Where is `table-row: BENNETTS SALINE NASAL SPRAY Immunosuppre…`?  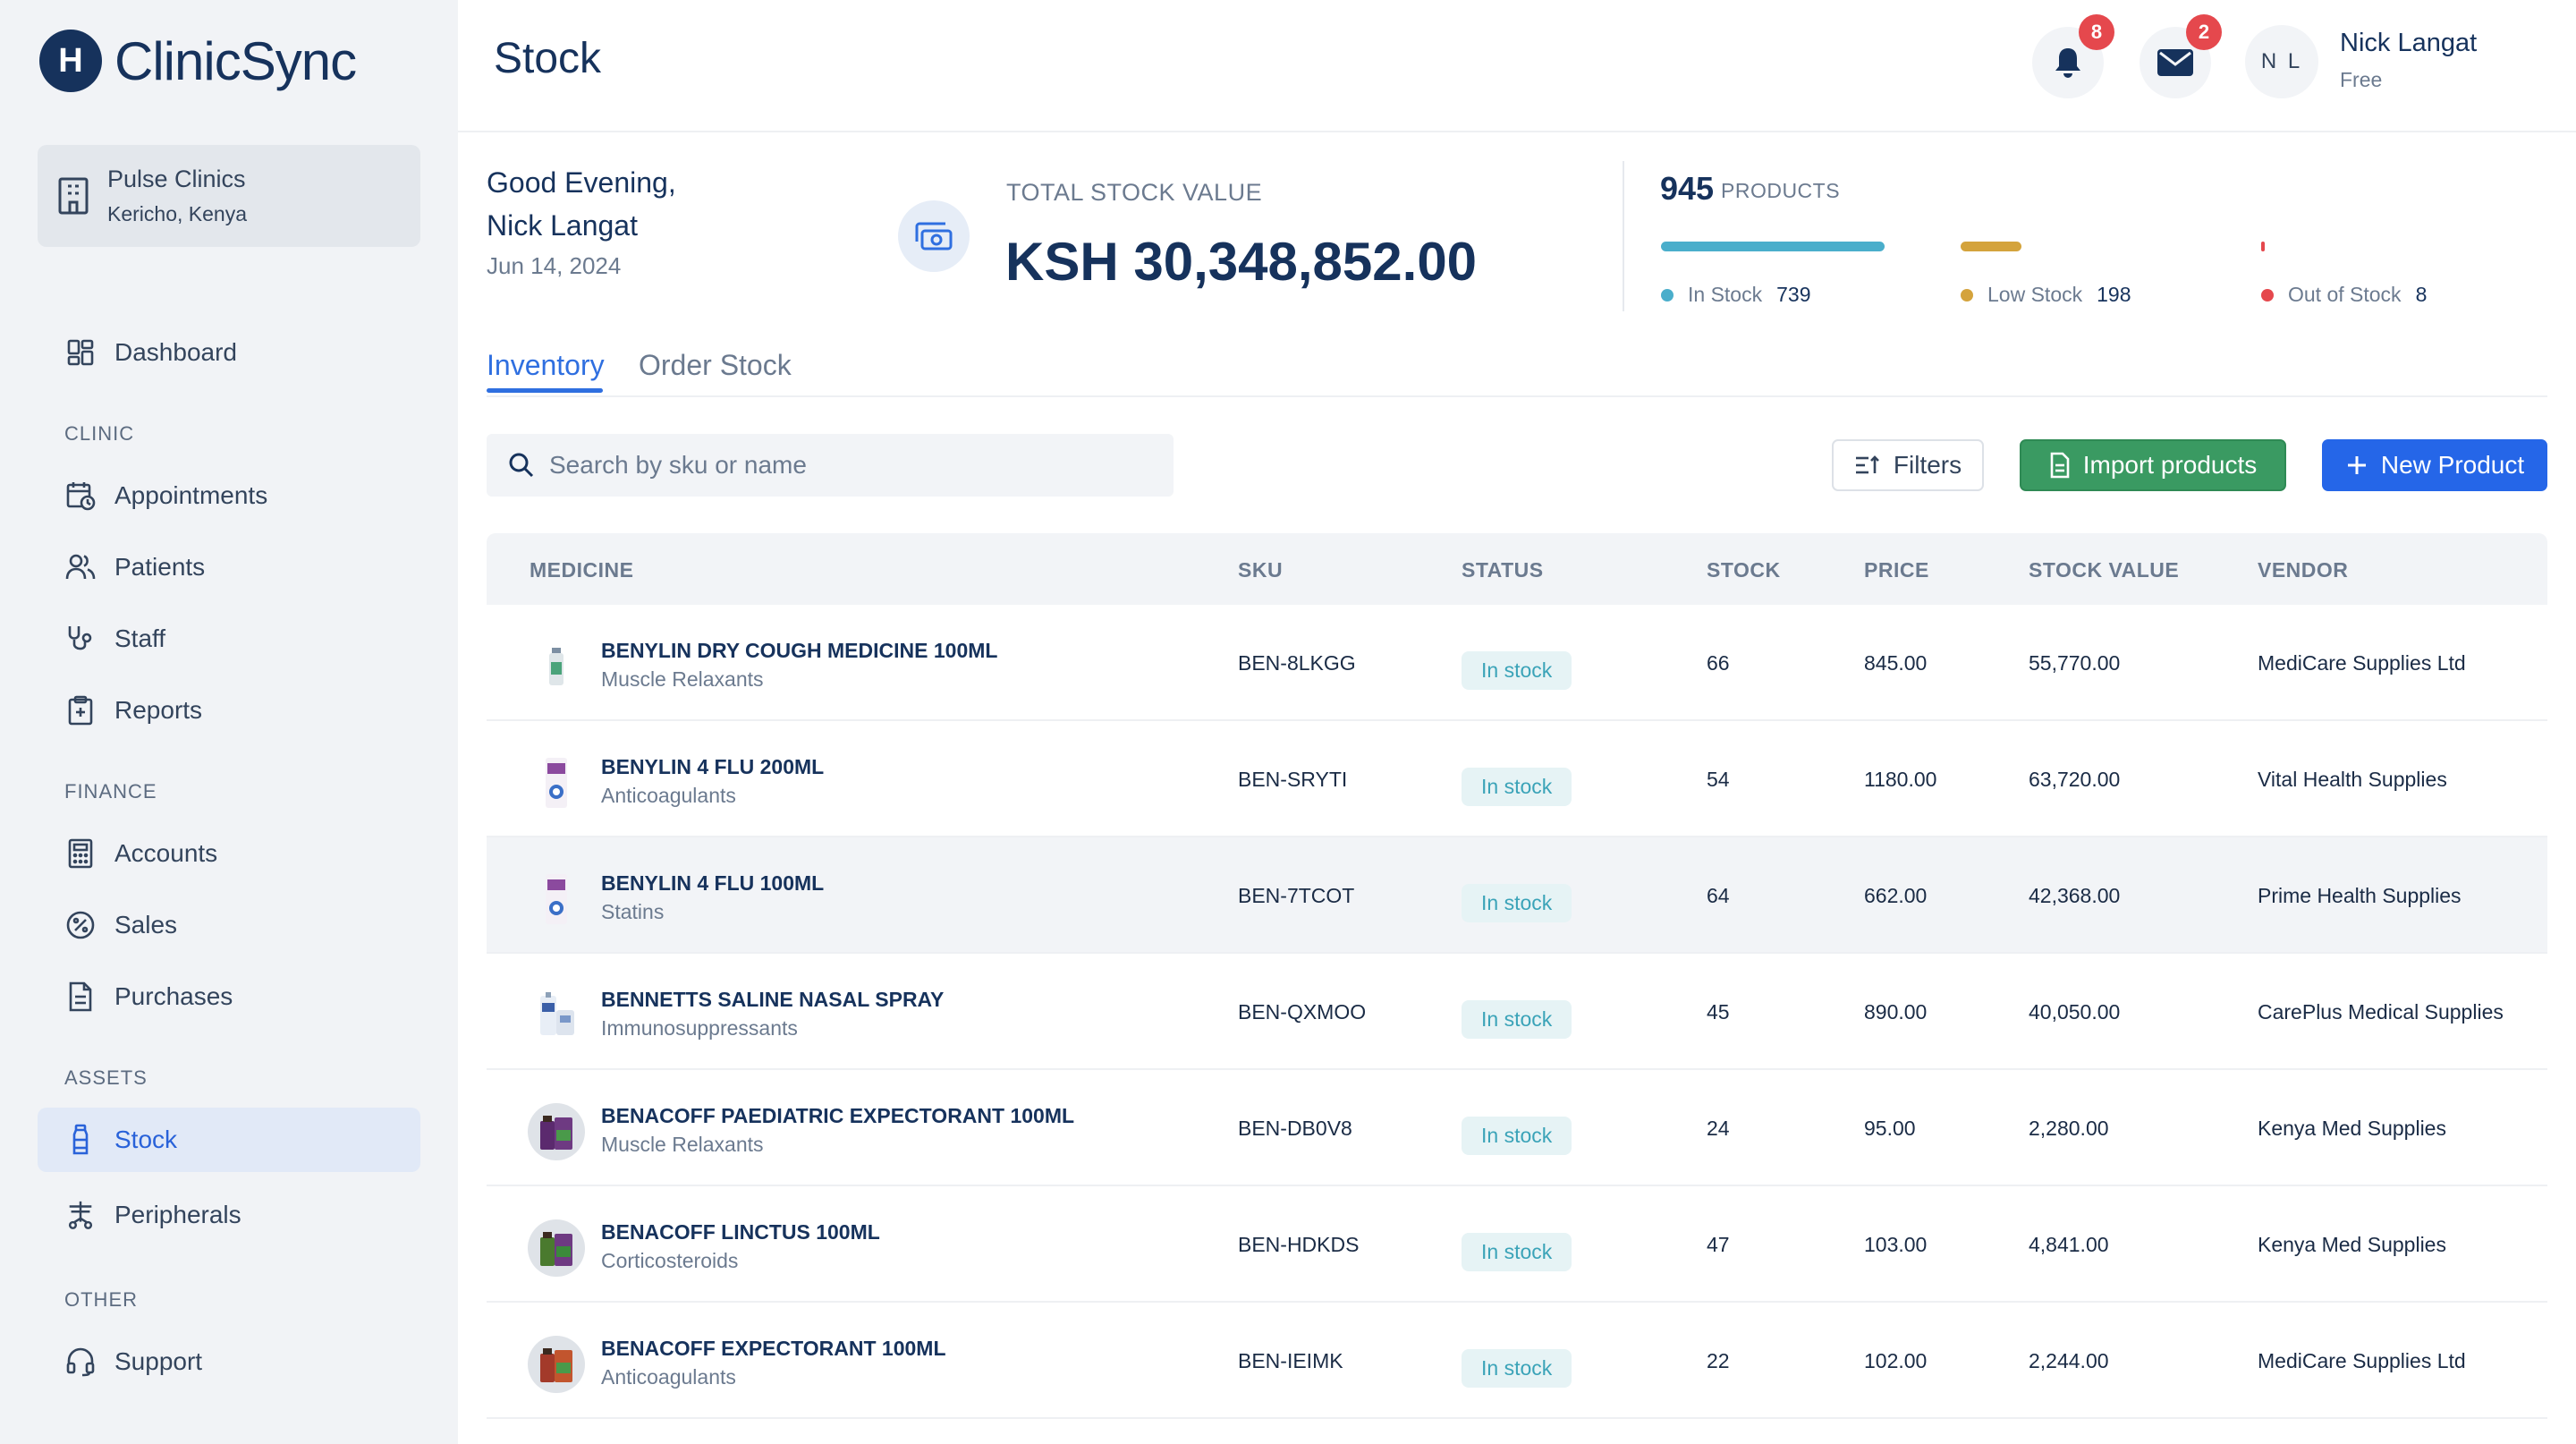 table-row: BENNETTS SALINE NASAL SPRAY Immunosuppre… is located at coordinates (1517, 1012).